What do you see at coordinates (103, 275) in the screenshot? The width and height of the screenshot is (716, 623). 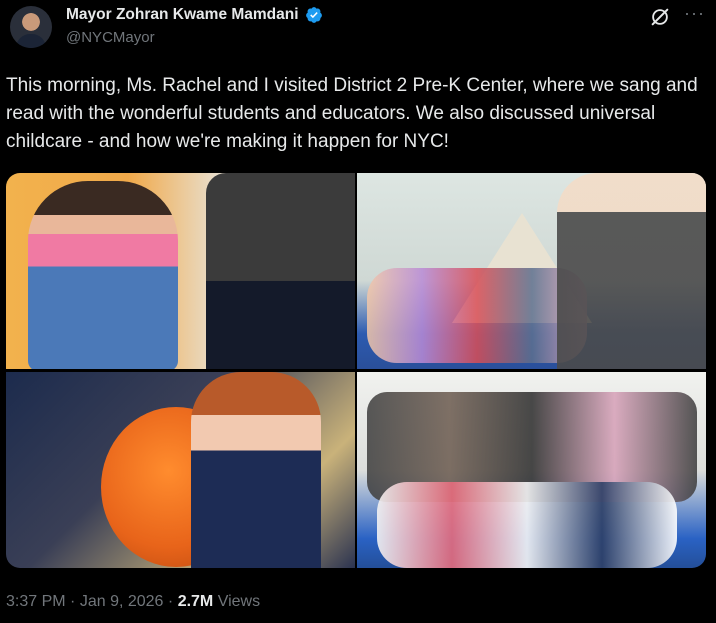 I see `photo-woman-figure` at bounding box center [103, 275].